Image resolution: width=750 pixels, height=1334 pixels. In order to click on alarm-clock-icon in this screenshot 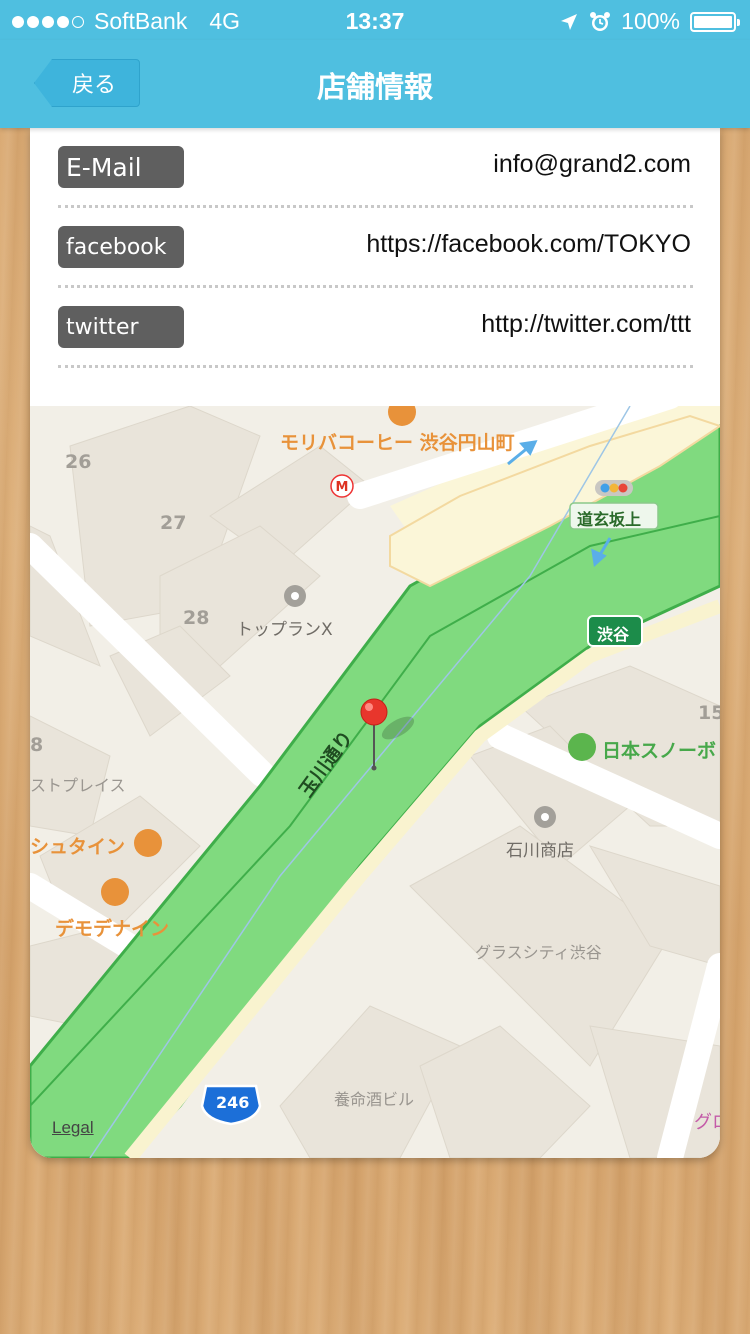, I will do `click(600, 21)`.